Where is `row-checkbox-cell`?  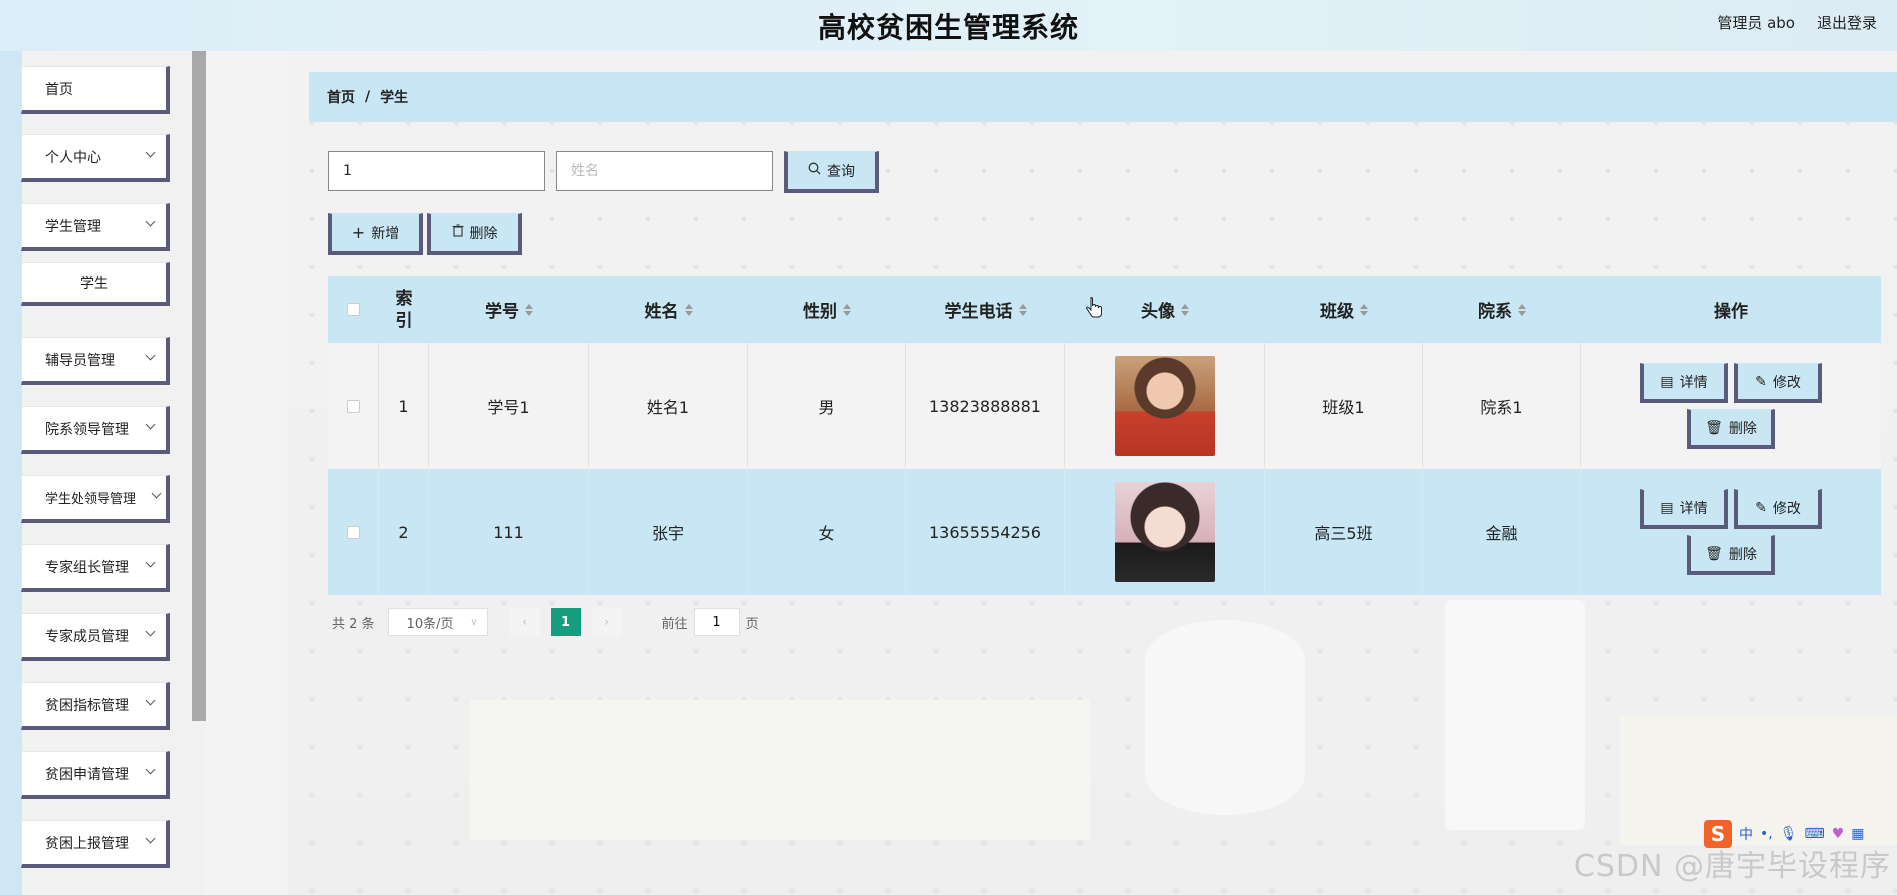
row-checkbox-cell is located at coordinates (353, 406).